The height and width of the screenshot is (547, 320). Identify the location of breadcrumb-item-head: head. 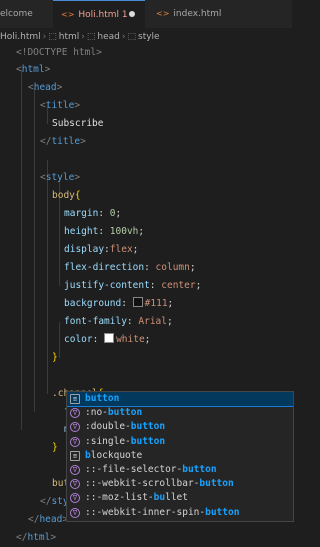
(108, 37).